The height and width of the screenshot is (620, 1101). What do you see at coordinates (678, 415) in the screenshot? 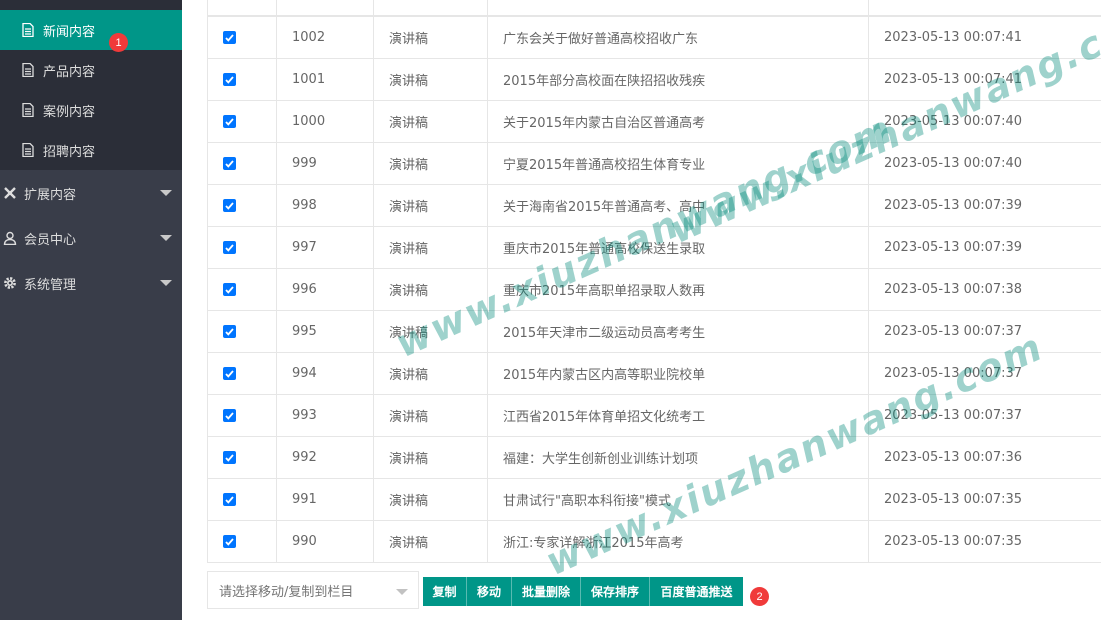
I see `row-title: 江西省2015年体育单招文化统考工` at bounding box center [678, 415].